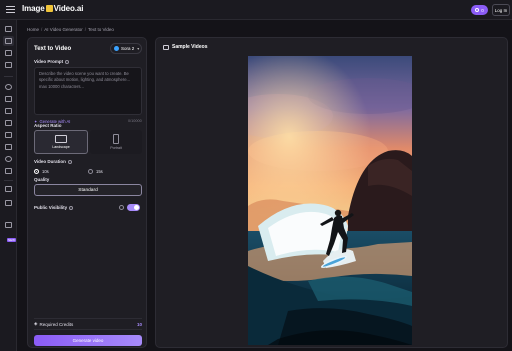 The width and height of the screenshot is (512, 351). I want to click on aspect-ratio-label: Aspect Ratio, so click(48, 125).